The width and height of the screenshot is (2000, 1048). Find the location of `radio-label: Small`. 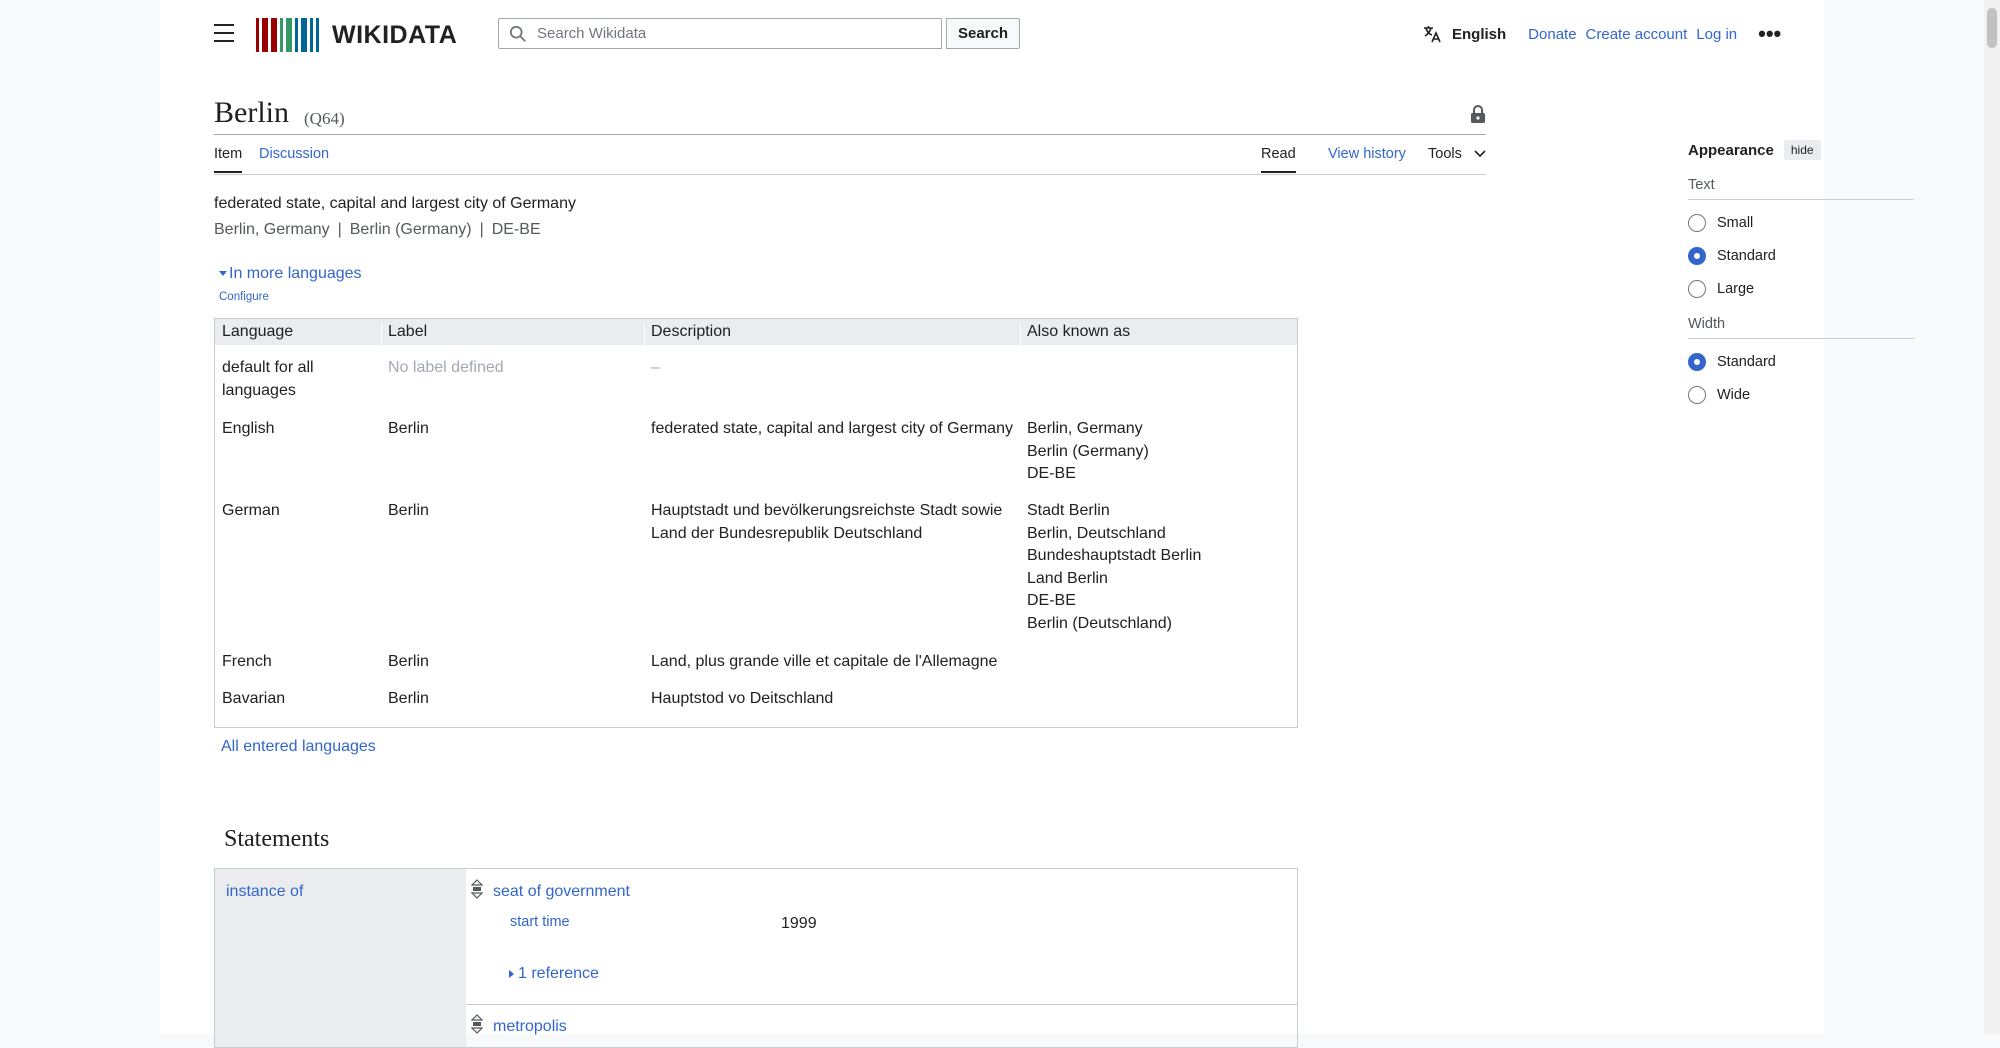

radio-label: Small is located at coordinates (1735, 223).